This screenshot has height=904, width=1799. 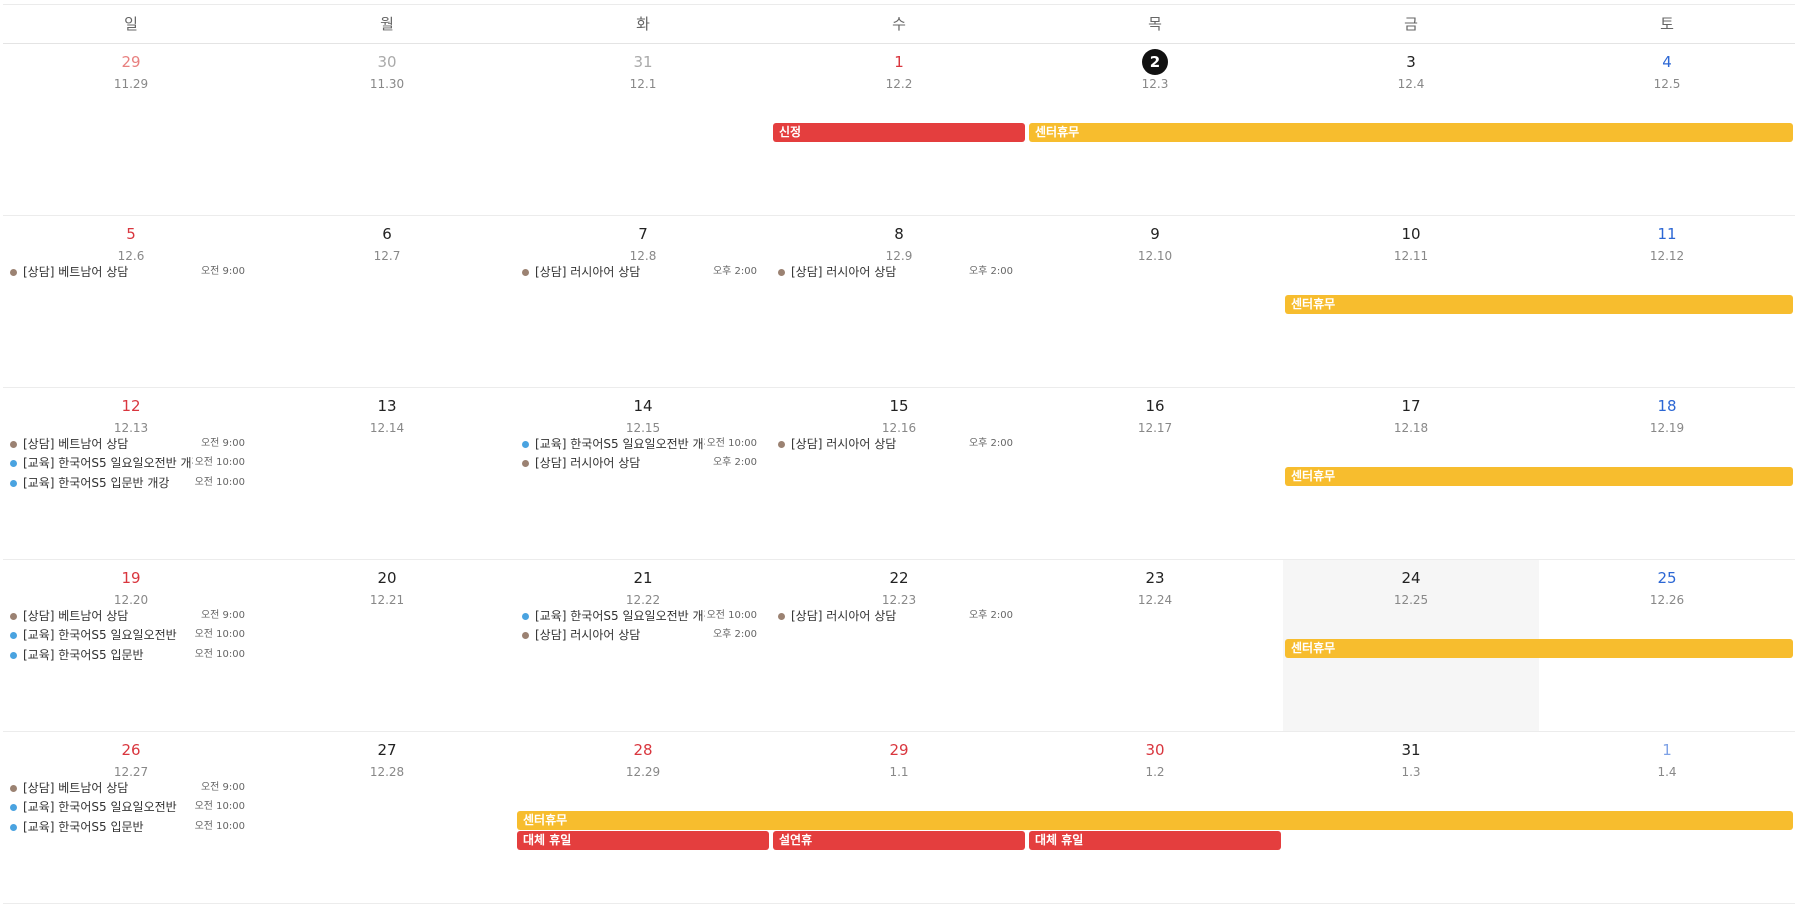 What do you see at coordinates (643, 256) in the screenshot?
I see `lunar-date: 12.8` at bounding box center [643, 256].